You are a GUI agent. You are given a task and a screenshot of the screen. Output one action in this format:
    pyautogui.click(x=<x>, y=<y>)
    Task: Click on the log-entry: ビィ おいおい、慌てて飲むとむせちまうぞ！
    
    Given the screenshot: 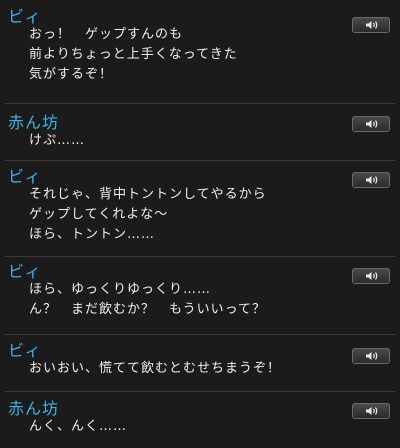 What is the action you would take?
    pyautogui.click(x=200, y=368)
    